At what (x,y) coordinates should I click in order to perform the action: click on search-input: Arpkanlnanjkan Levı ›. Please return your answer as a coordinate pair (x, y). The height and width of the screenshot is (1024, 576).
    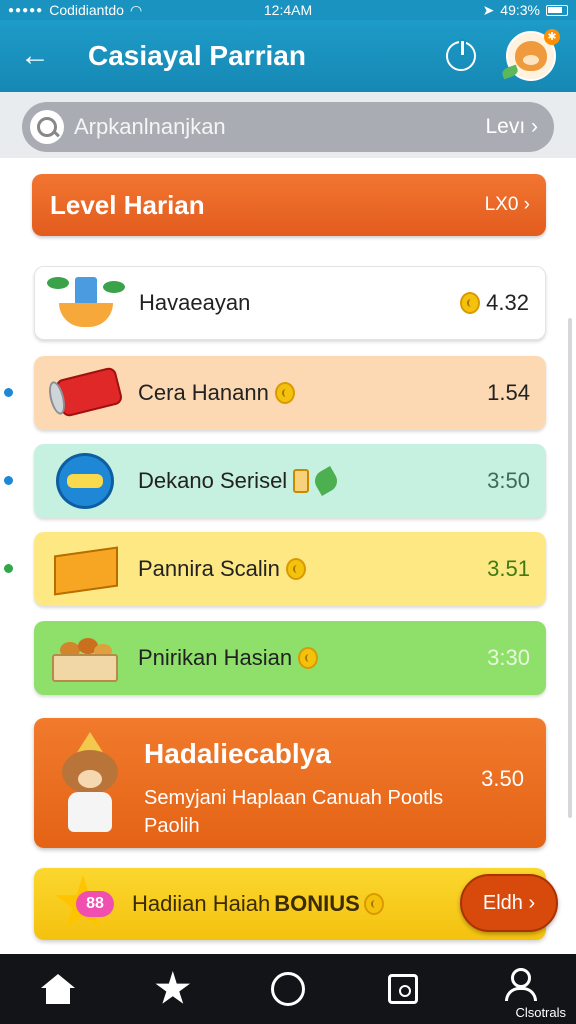
    Looking at the image, I should click on (288, 127).